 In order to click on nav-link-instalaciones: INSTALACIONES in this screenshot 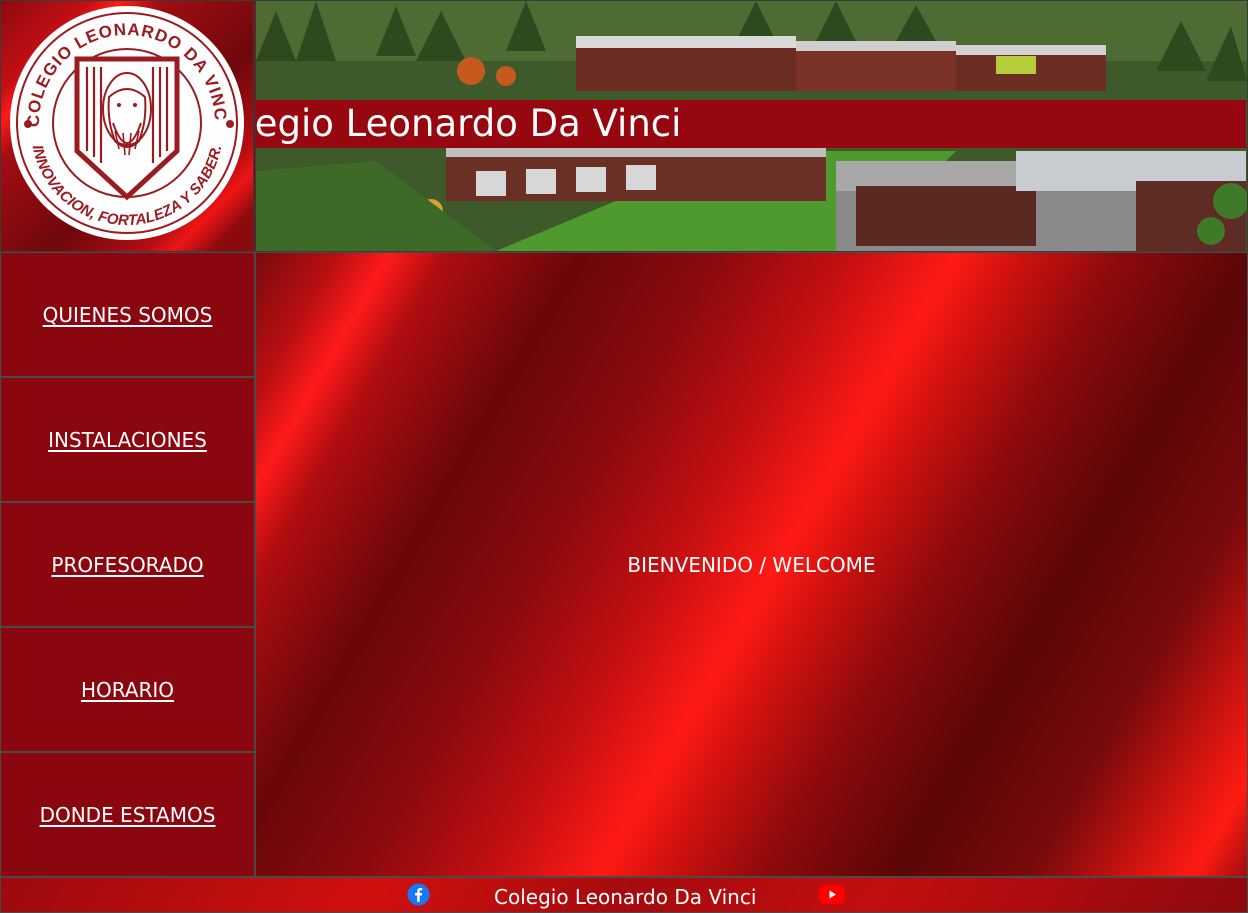, I will do `click(127, 440)`.